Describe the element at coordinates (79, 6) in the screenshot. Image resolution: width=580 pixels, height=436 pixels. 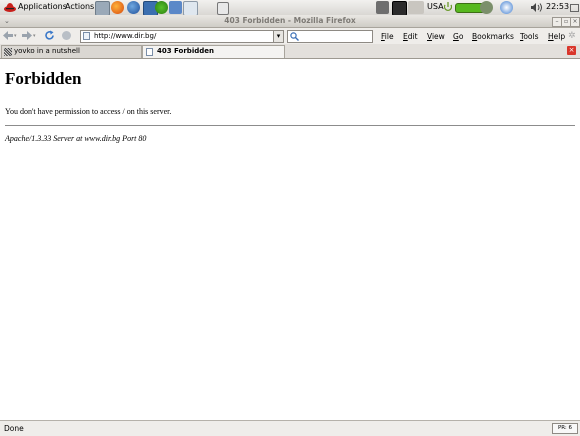
I see `actions-menu: Actions` at that location.